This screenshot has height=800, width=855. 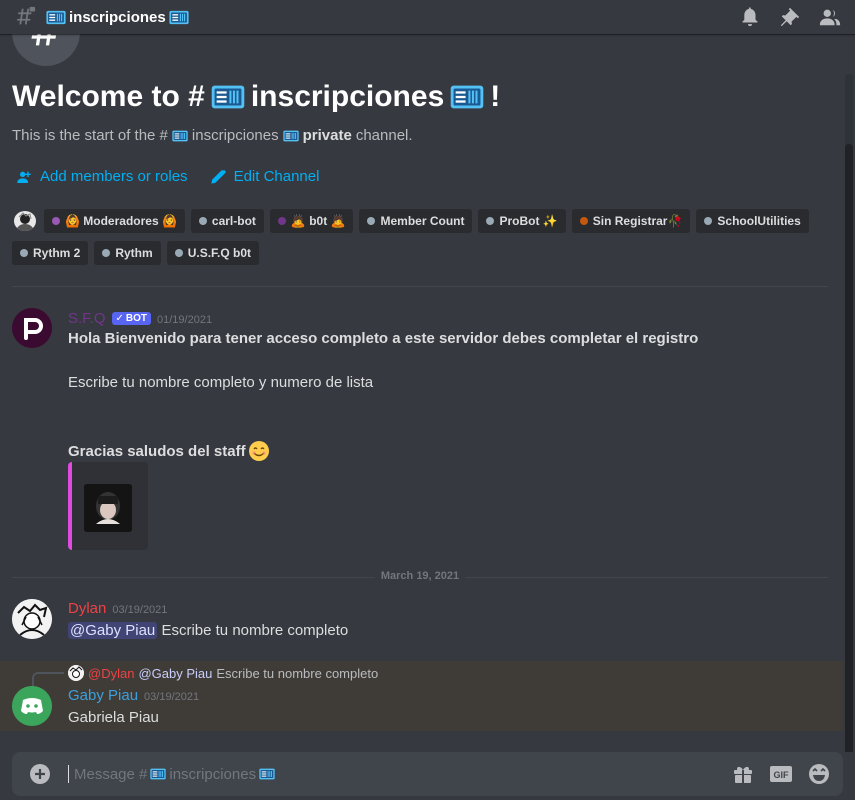 I want to click on message-header: Gaby Piau 03/19/2021, so click(x=133, y=695).